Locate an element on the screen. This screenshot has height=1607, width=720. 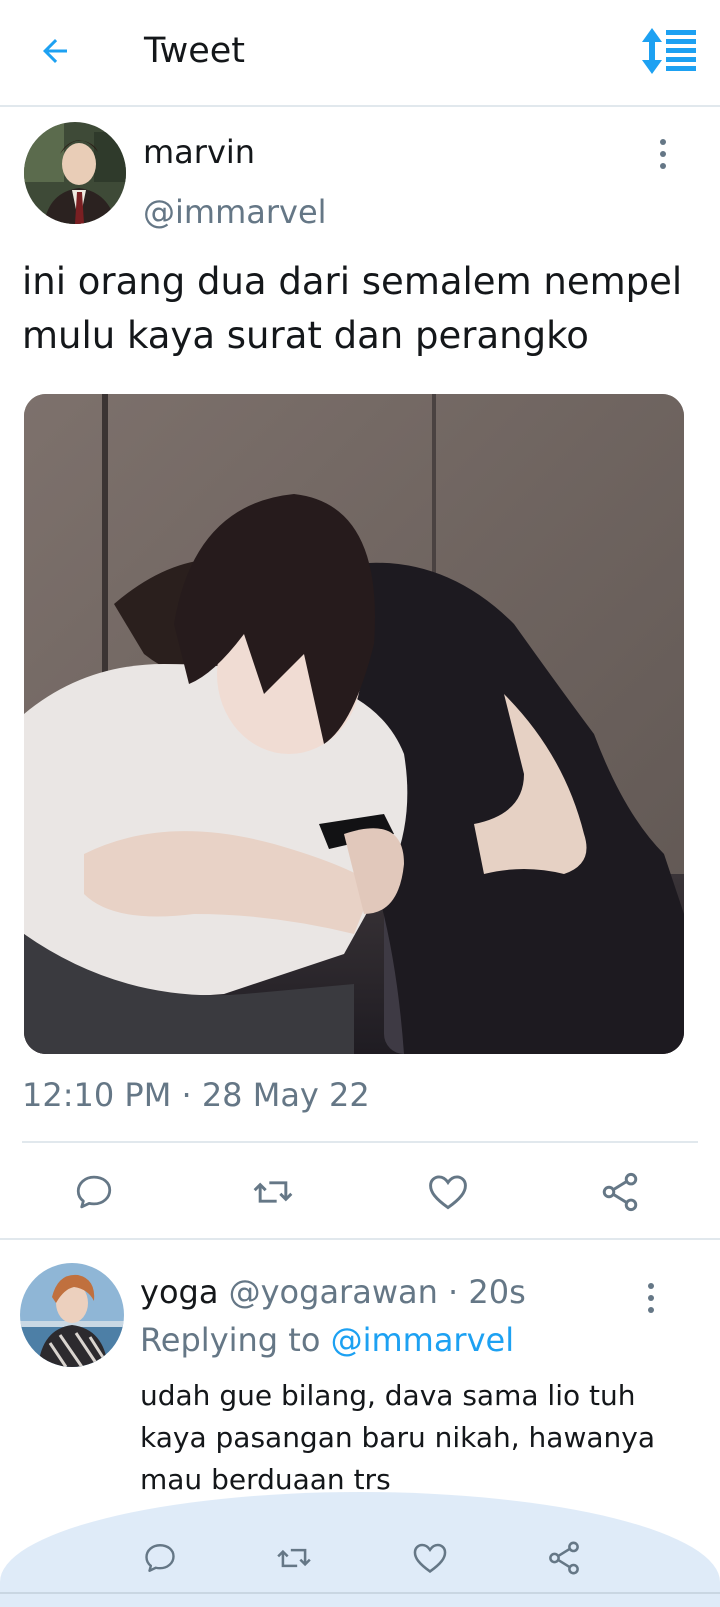
reply-retweet-button is located at coordinates (294, 1558).